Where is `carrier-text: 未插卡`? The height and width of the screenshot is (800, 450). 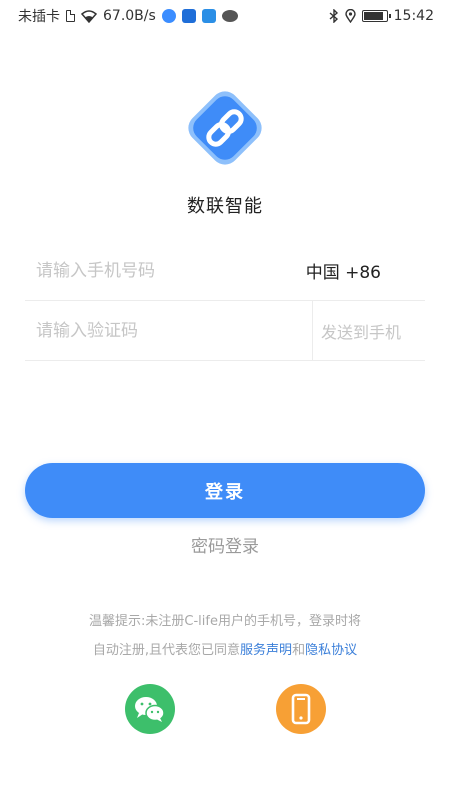 carrier-text: 未插卡 is located at coordinates (39, 17).